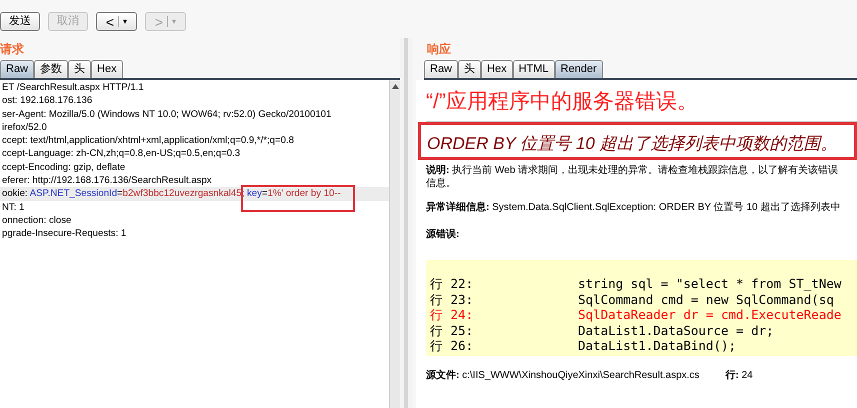 This screenshot has width=857, height=408. I want to click on code-line: 行 23: SqlCommand cmd = new SqlCommand(sq, so click(632, 299).